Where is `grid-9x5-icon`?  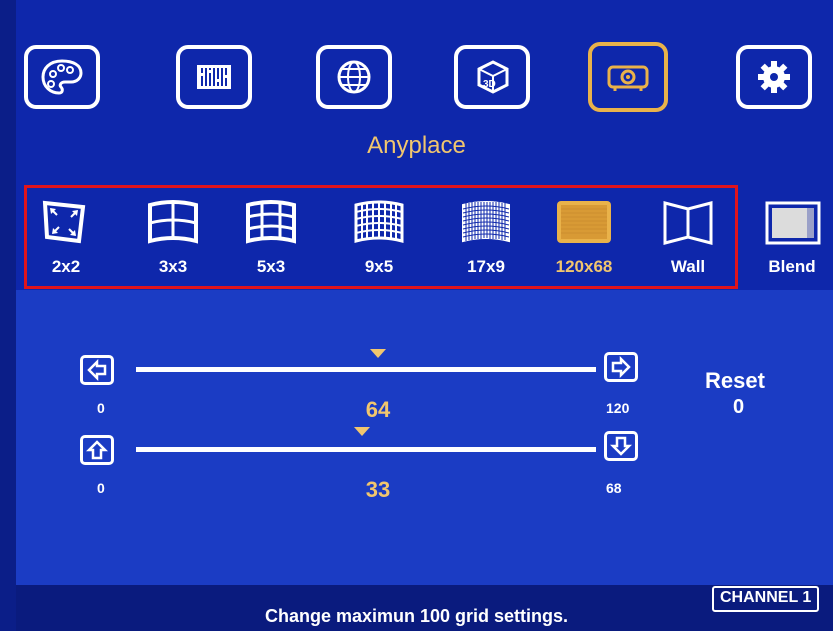
grid-9x5-icon is located at coordinates (379, 221).